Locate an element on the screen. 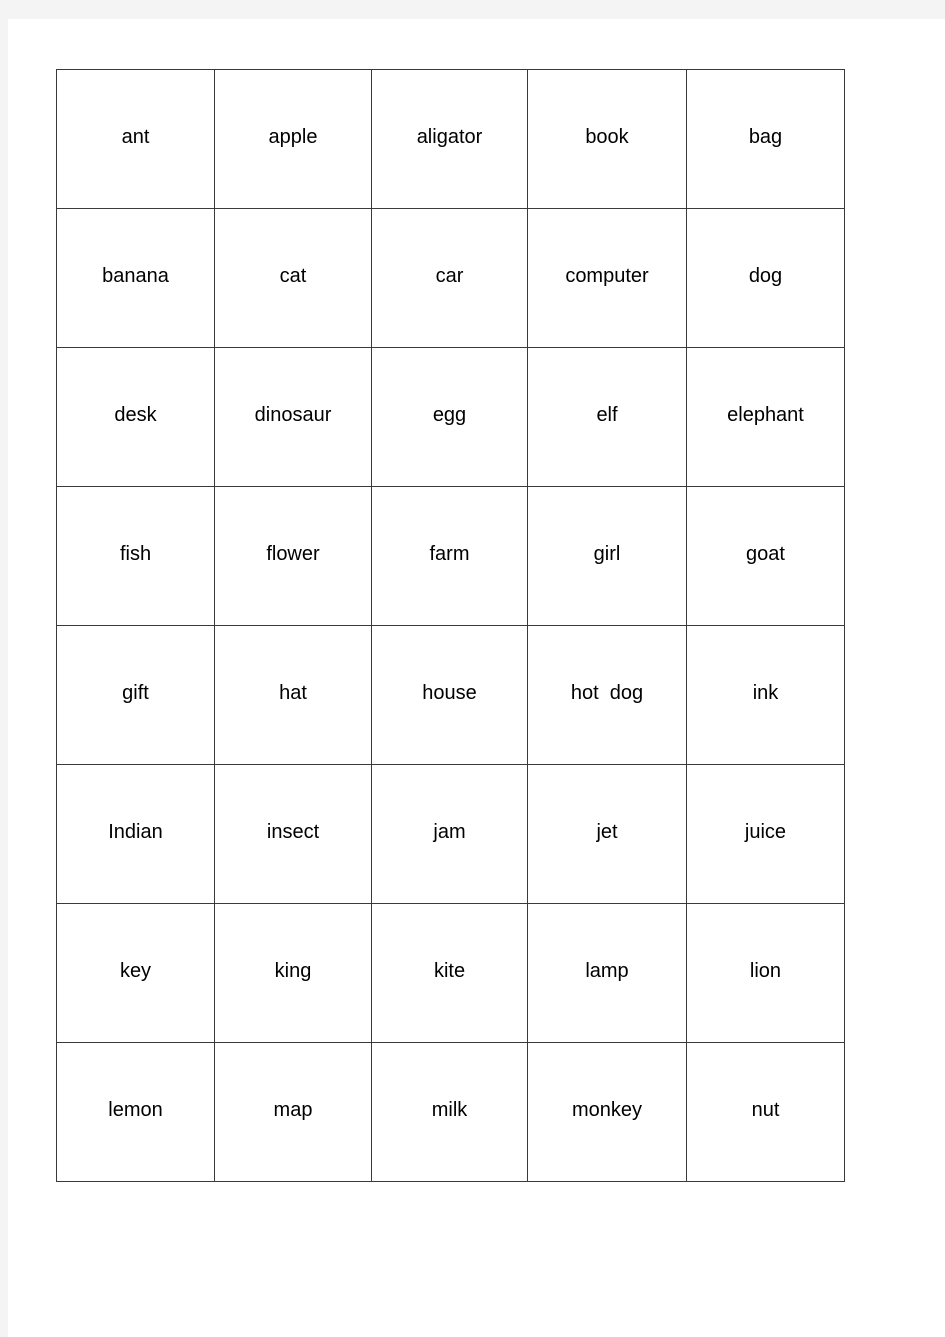 This screenshot has width=945, height=1337. word-cell: key is located at coordinates (135, 973).